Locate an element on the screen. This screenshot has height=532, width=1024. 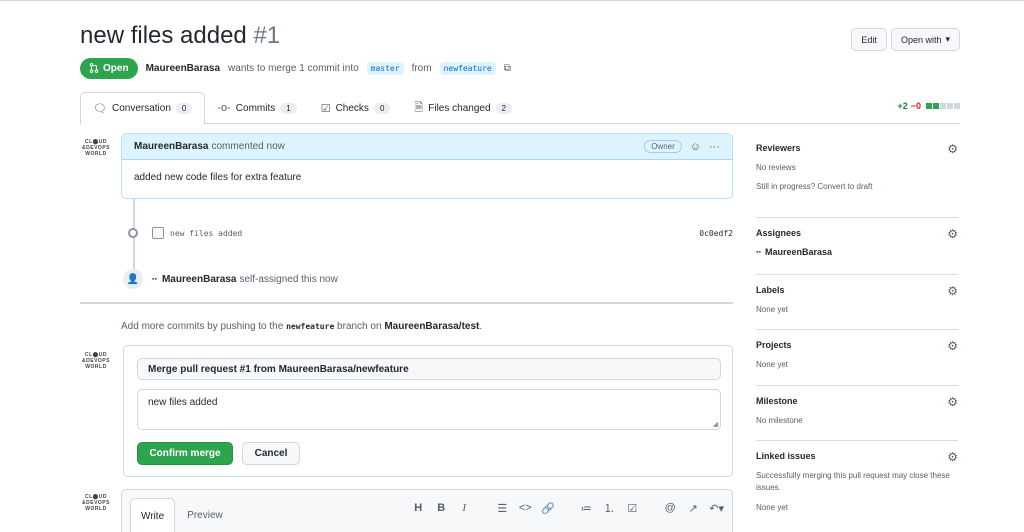
commit-message: new files added is located at coordinates (206, 233).